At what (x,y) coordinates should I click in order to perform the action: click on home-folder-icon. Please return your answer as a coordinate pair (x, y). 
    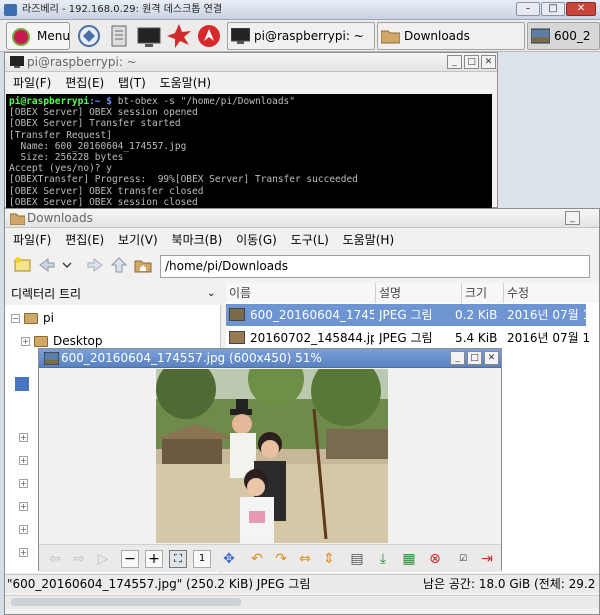
    Looking at the image, I should click on (143, 265).